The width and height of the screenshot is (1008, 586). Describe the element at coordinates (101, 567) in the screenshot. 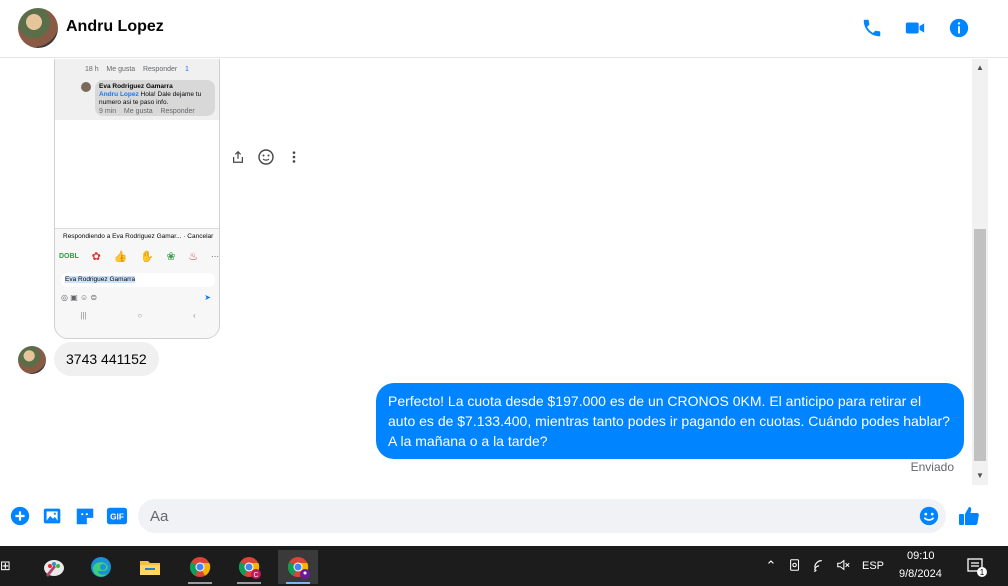

I see `edge-icon` at that location.